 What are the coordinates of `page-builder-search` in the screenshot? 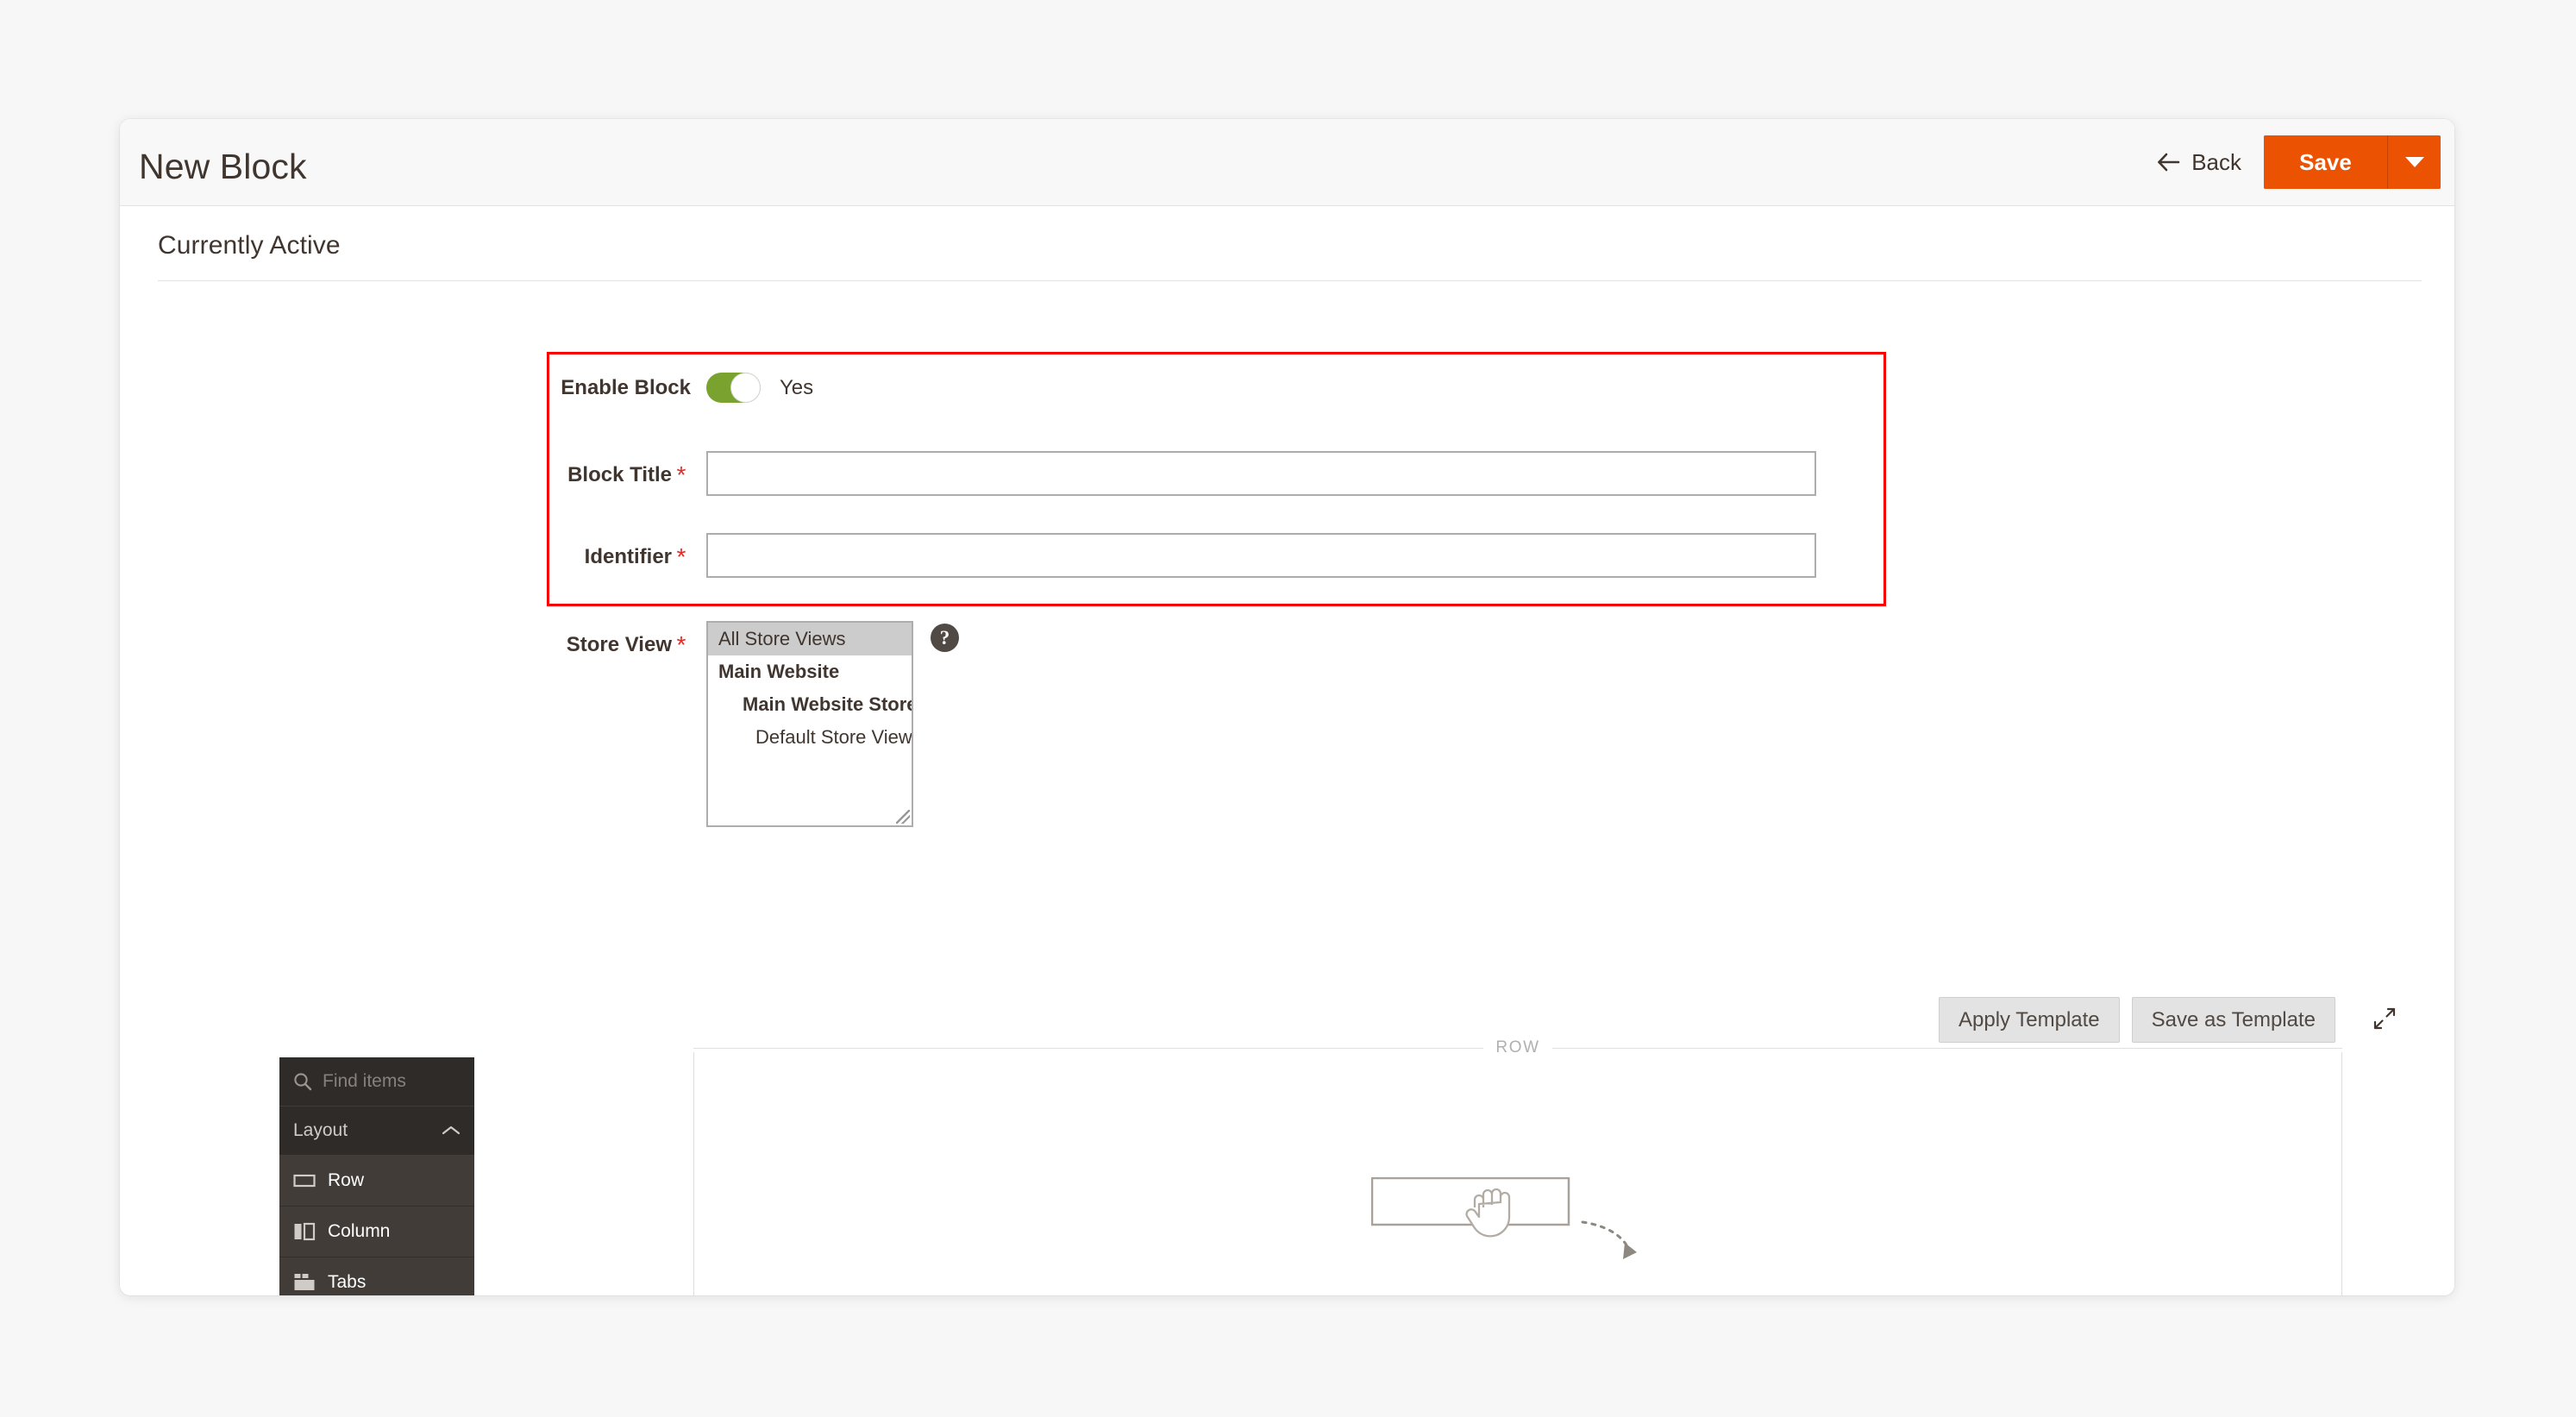 It's located at (417, 1082).